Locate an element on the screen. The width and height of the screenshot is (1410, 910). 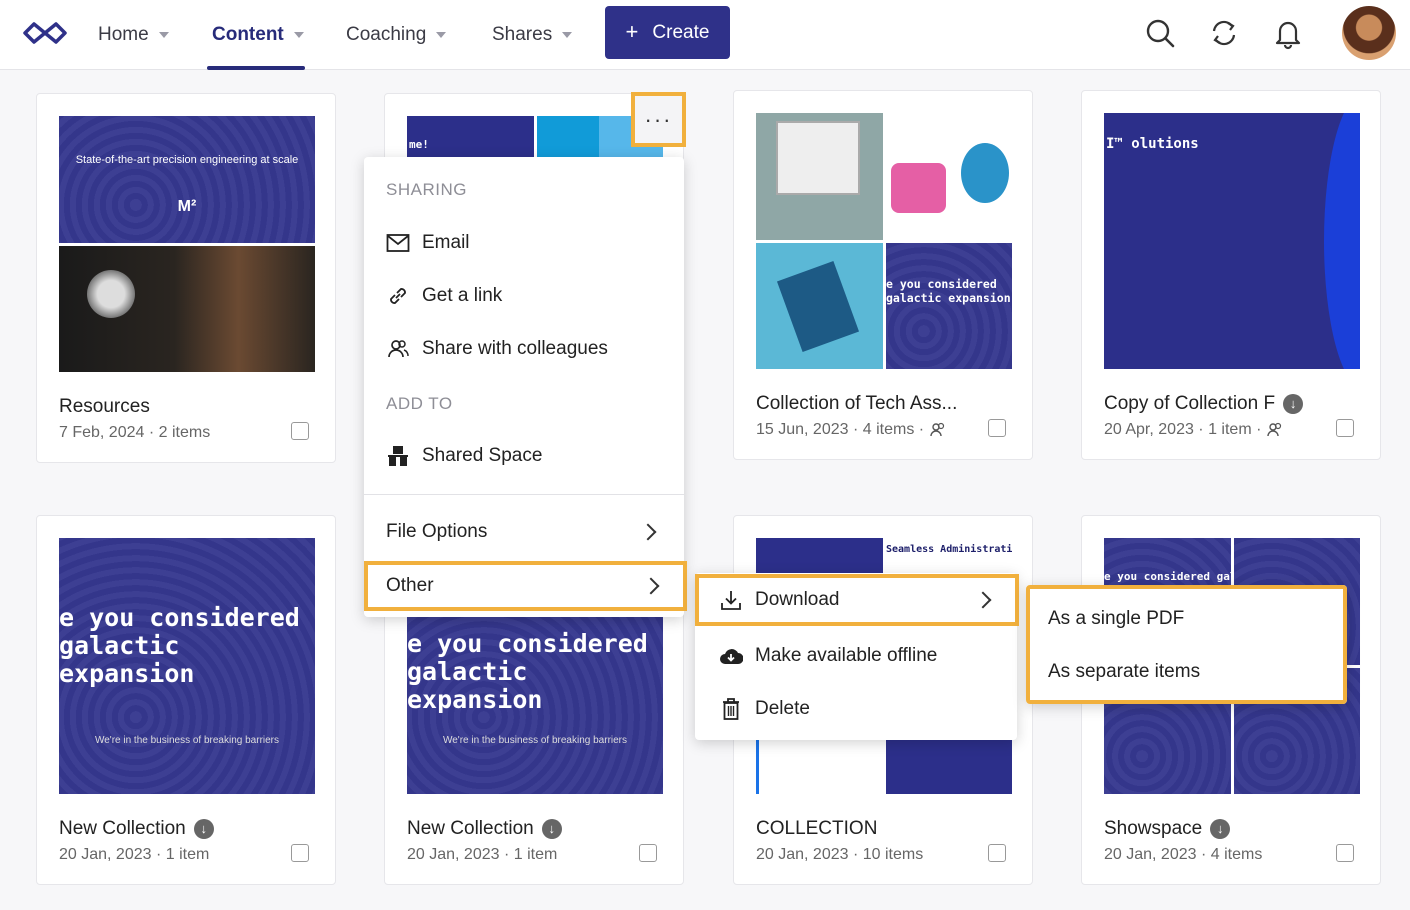
menu-item-share-colleagues-label: Share with colleagues is located at coordinates (515, 348).